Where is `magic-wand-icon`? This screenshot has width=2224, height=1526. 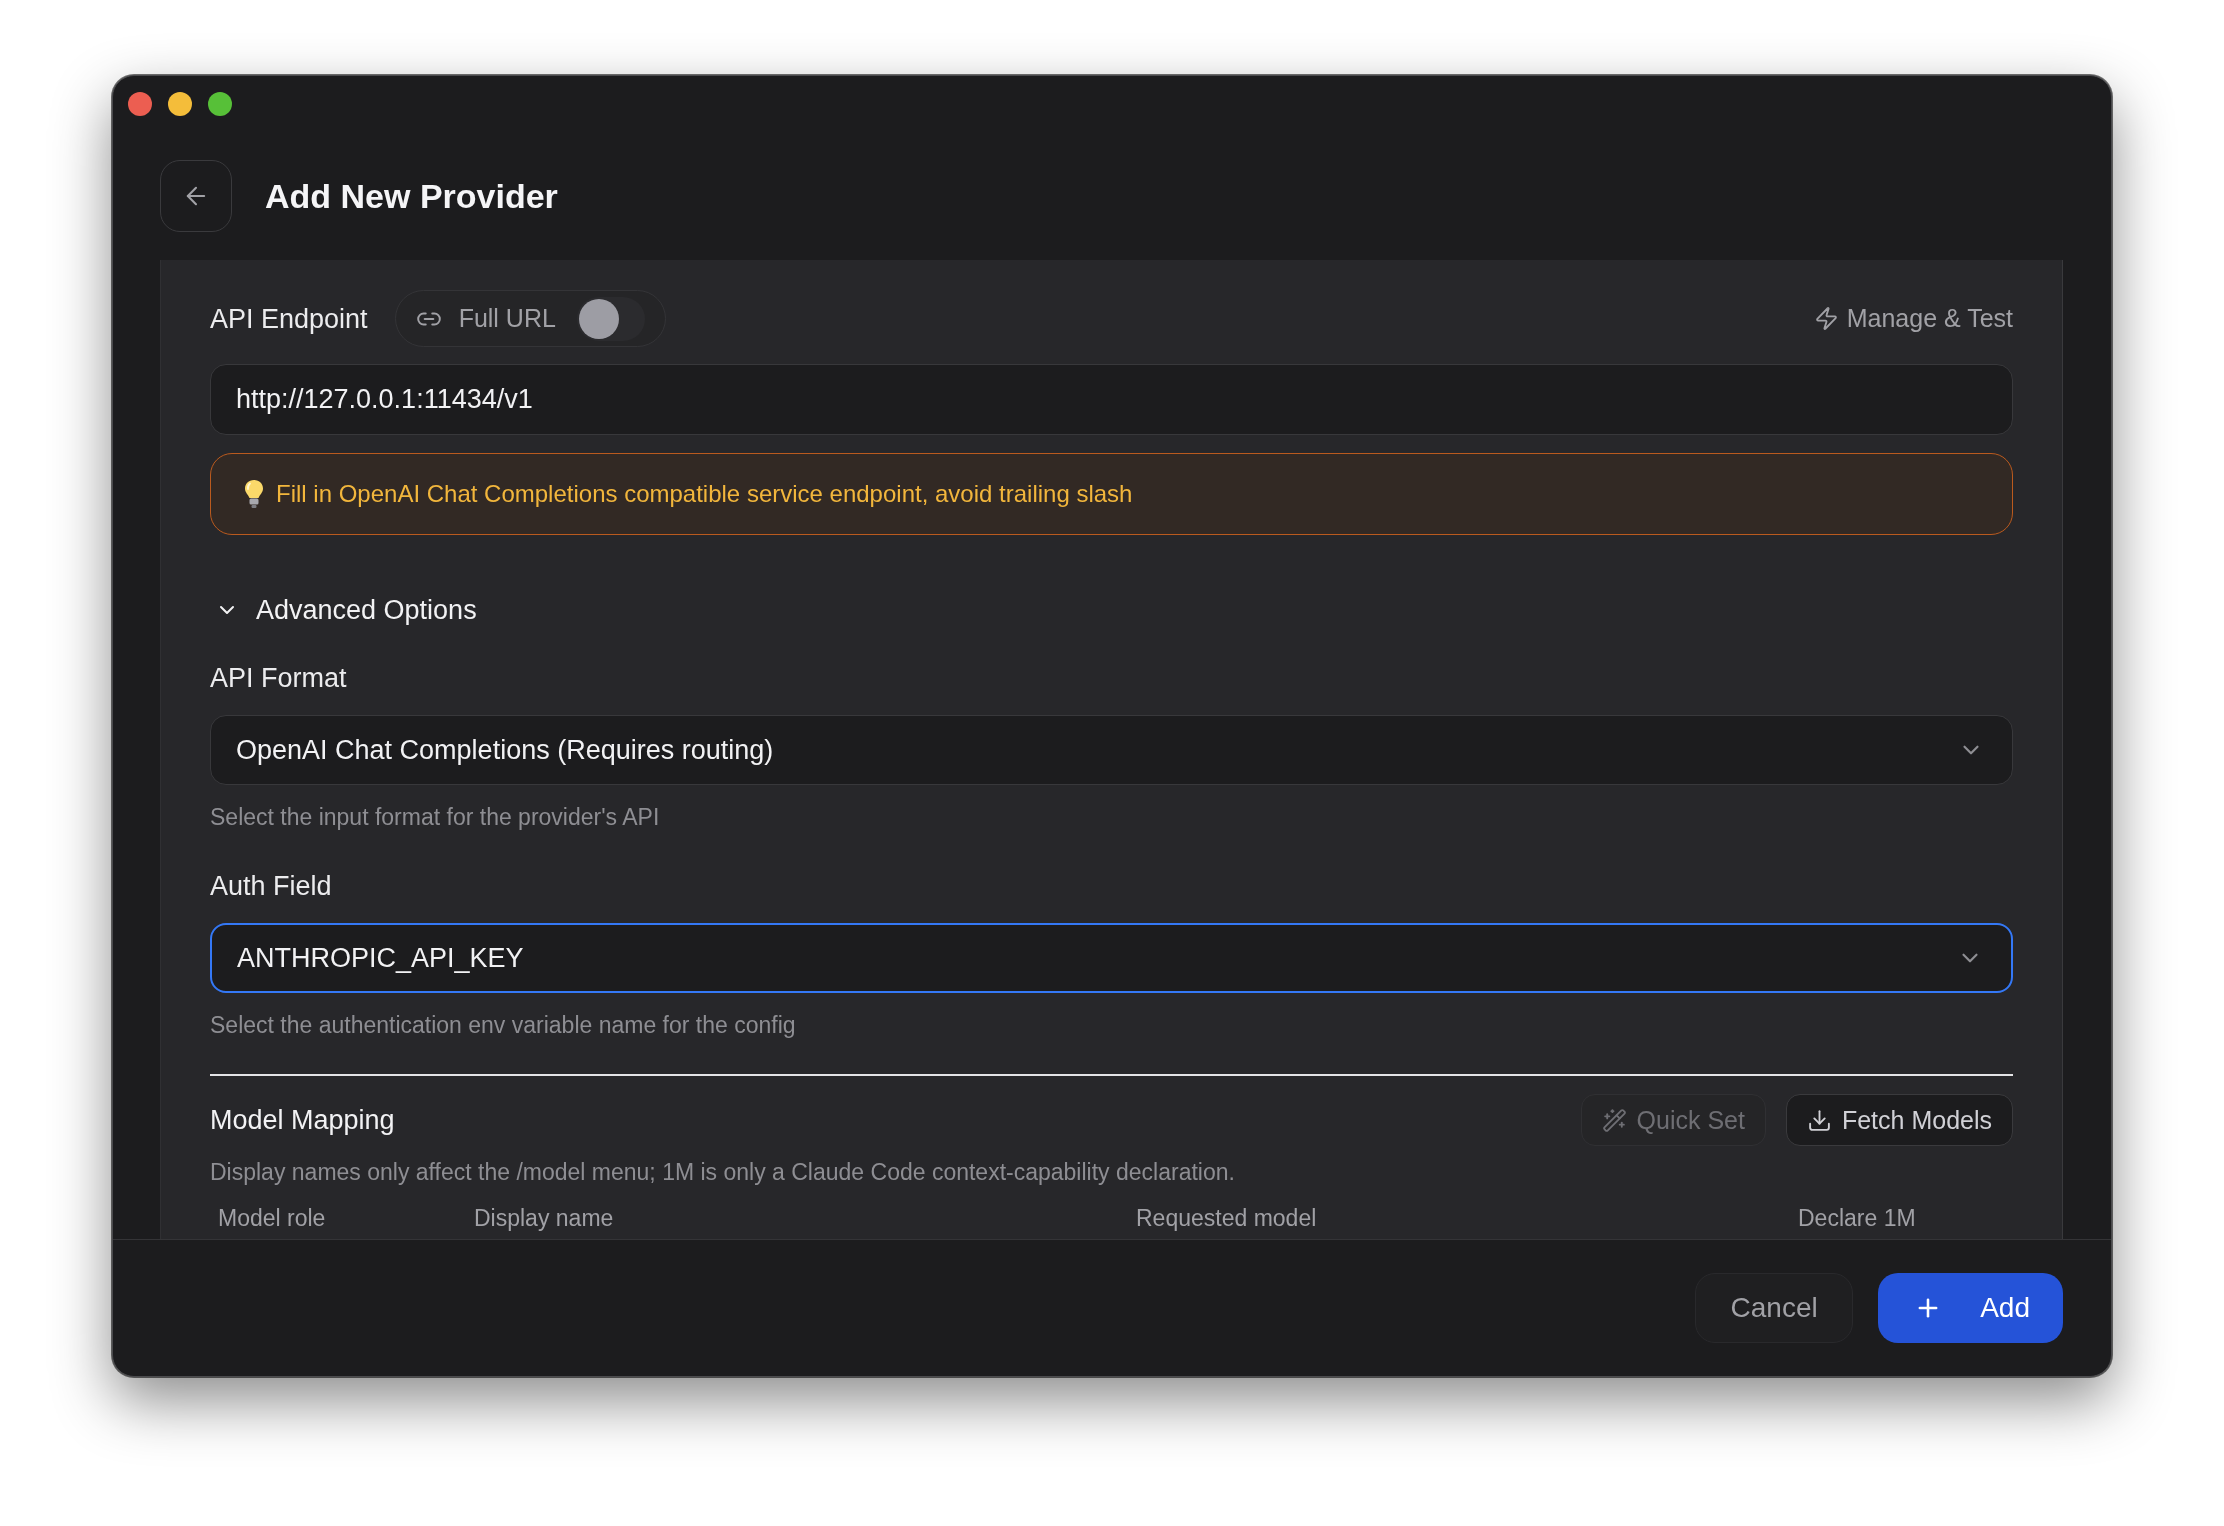
magic-wand-icon is located at coordinates (1614, 1120).